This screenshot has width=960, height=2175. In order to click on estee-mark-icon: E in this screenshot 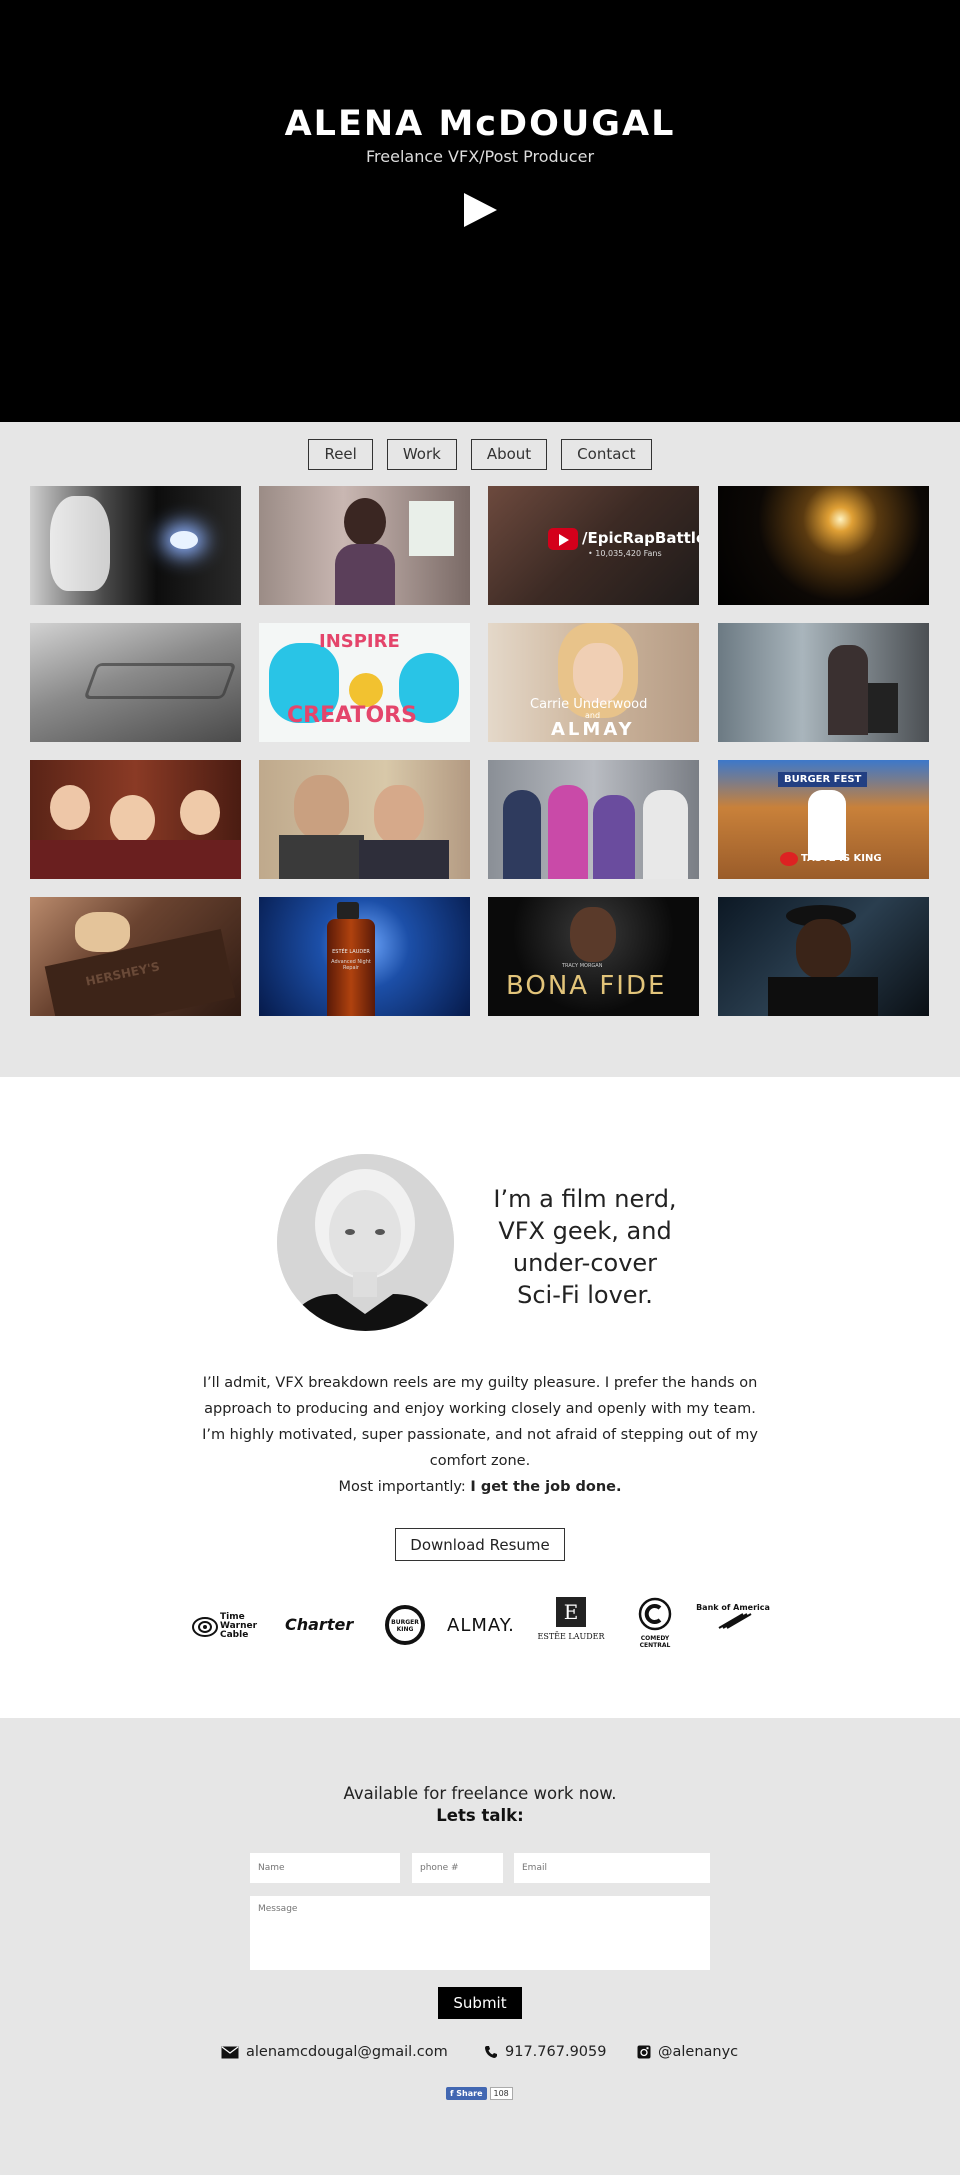, I will do `click(571, 1612)`.